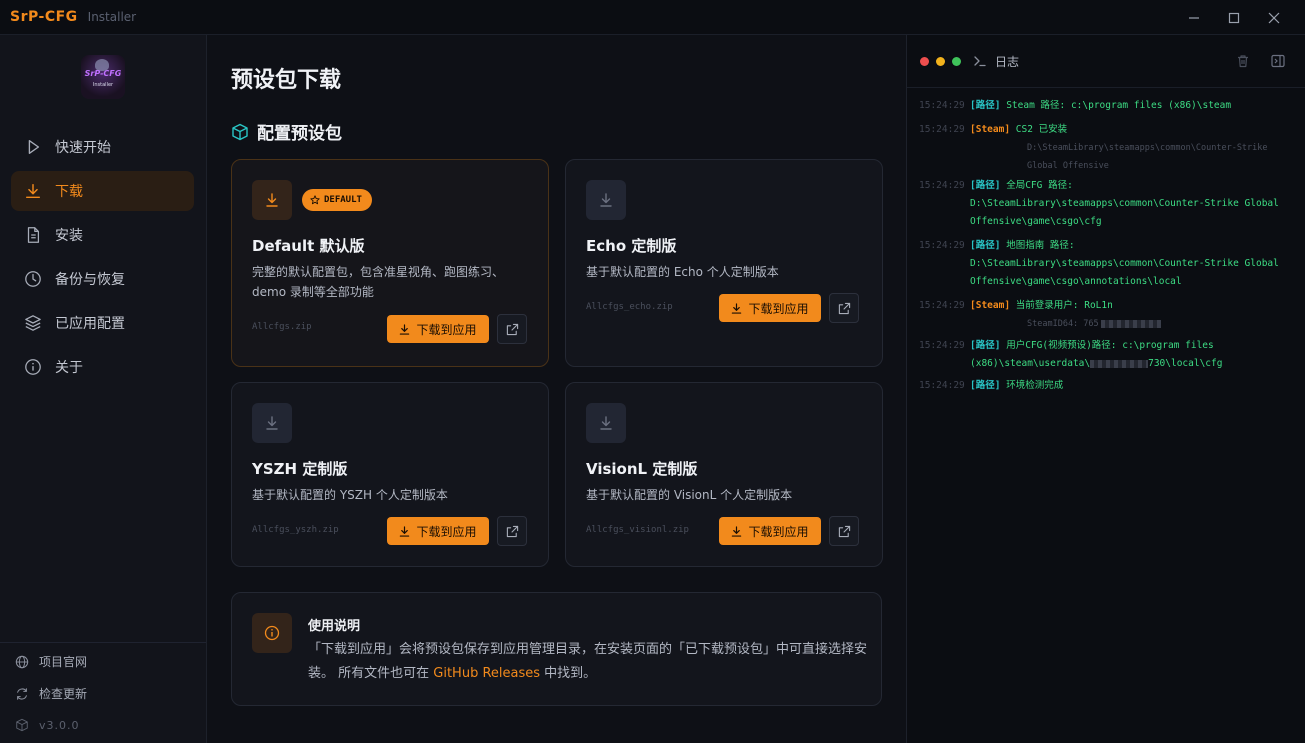 The image size is (1305, 743). I want to click on card-filename: Allcfgs_echo.zip, so click(629, 307).